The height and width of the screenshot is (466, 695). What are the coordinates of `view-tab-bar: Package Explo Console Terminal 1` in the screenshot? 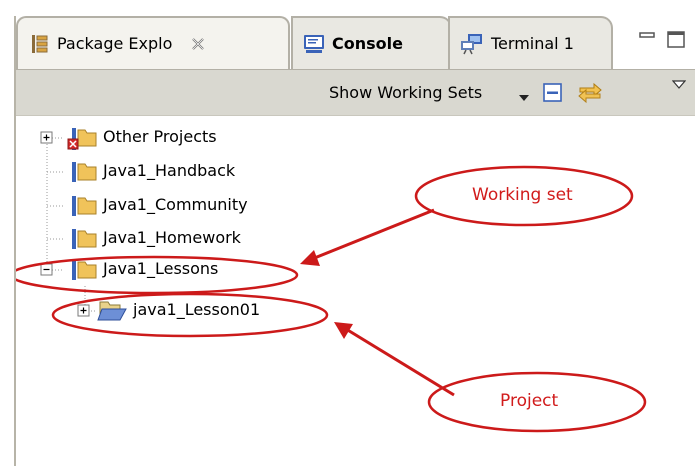 It's located at (355, 42).